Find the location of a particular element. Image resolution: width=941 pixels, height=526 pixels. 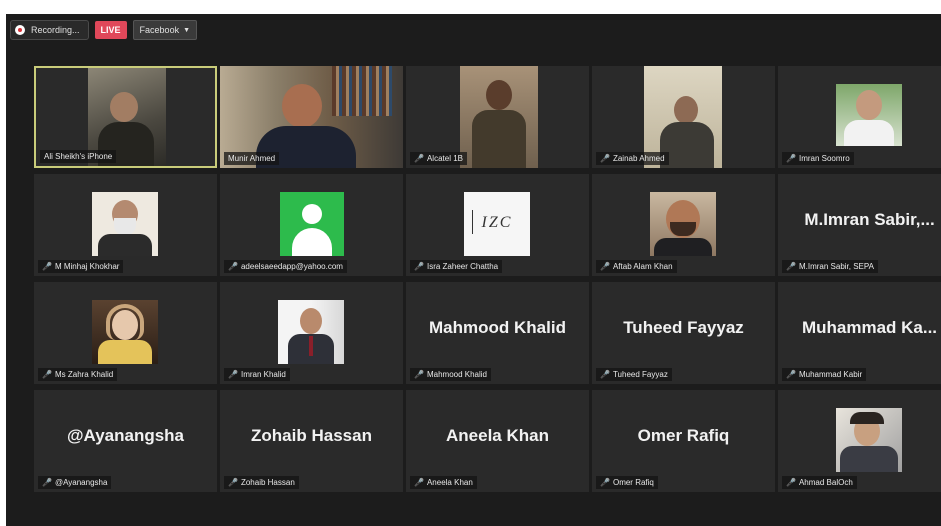

participant-label: 🎤 Aftab Alam Khan is located at coordinates (636, 266).